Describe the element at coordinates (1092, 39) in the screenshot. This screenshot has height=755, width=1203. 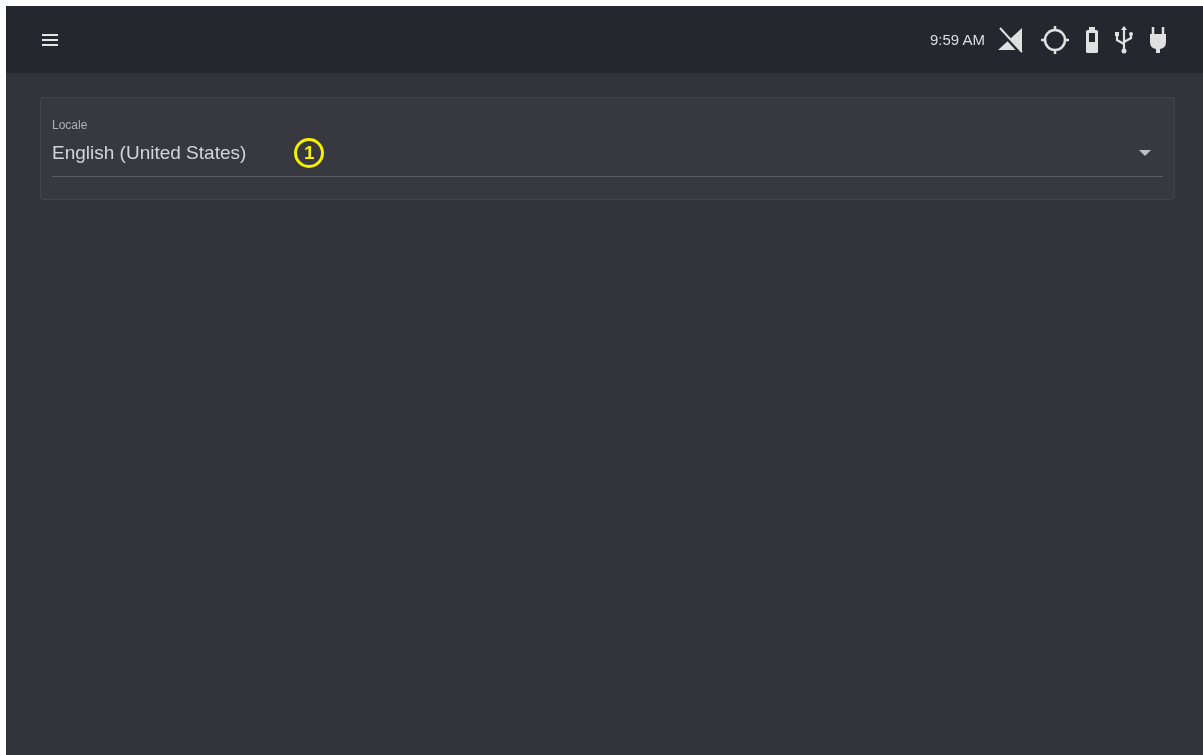
I see `battery-icon` at that location.